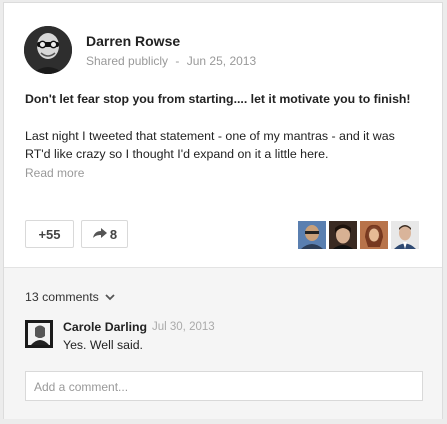  Describe the element at coordinates (62, 297) in the screenshot. I see `comments-count-label: 13 comments` at that location.